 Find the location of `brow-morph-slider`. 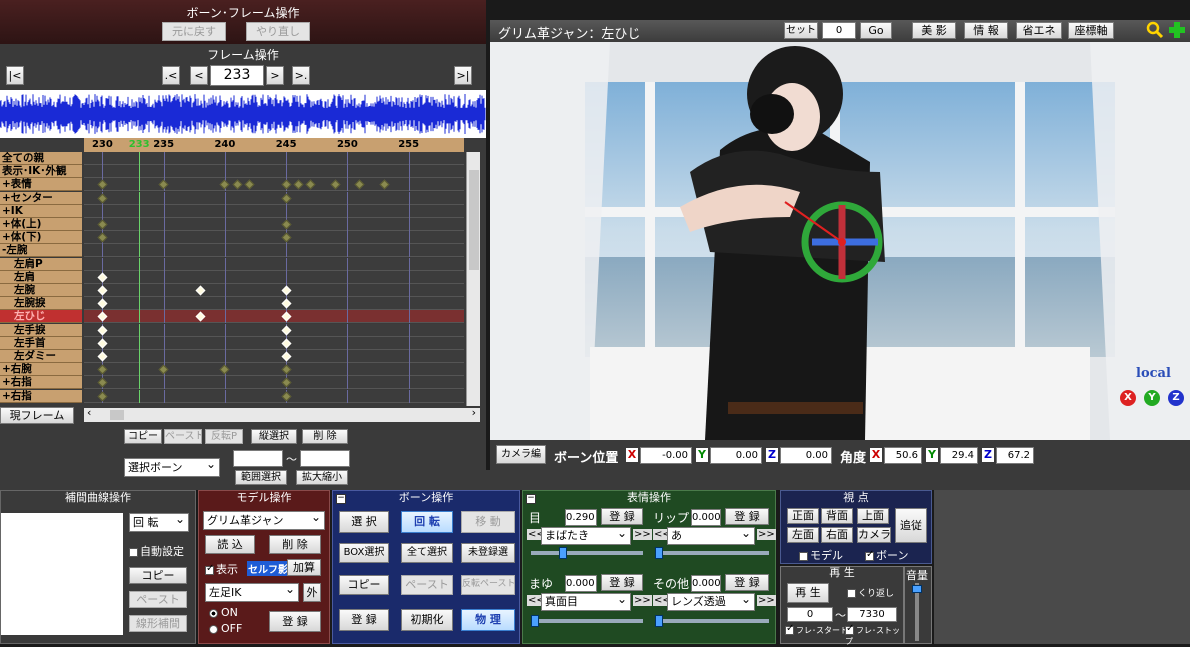

brow-morph-slider is located at coordinates (587, 621).